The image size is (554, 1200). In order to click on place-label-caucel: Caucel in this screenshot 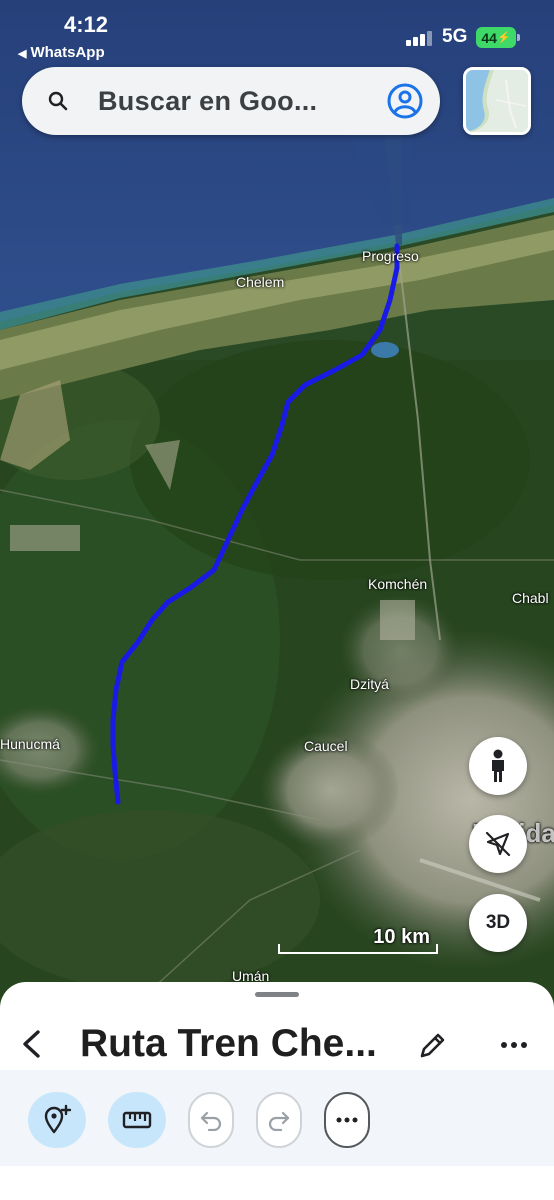, I will do `click(326, 746)`.